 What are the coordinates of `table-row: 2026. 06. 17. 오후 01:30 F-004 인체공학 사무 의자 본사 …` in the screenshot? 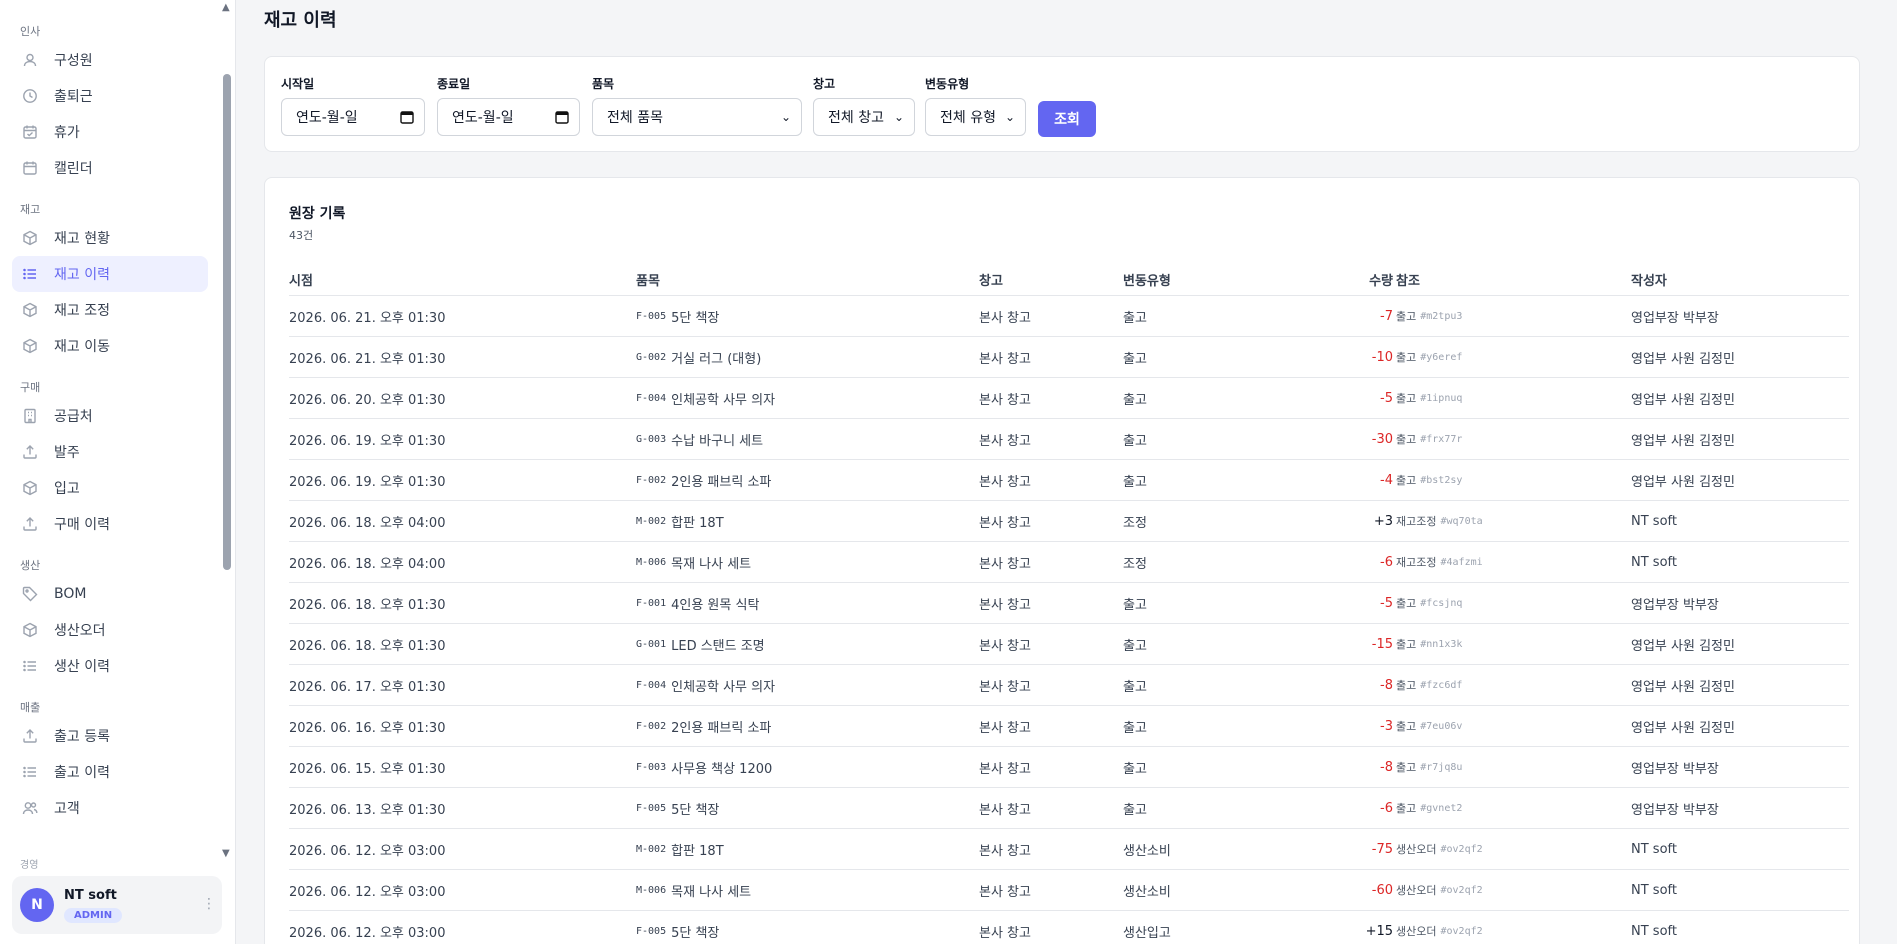 It's located at (1069, 685).